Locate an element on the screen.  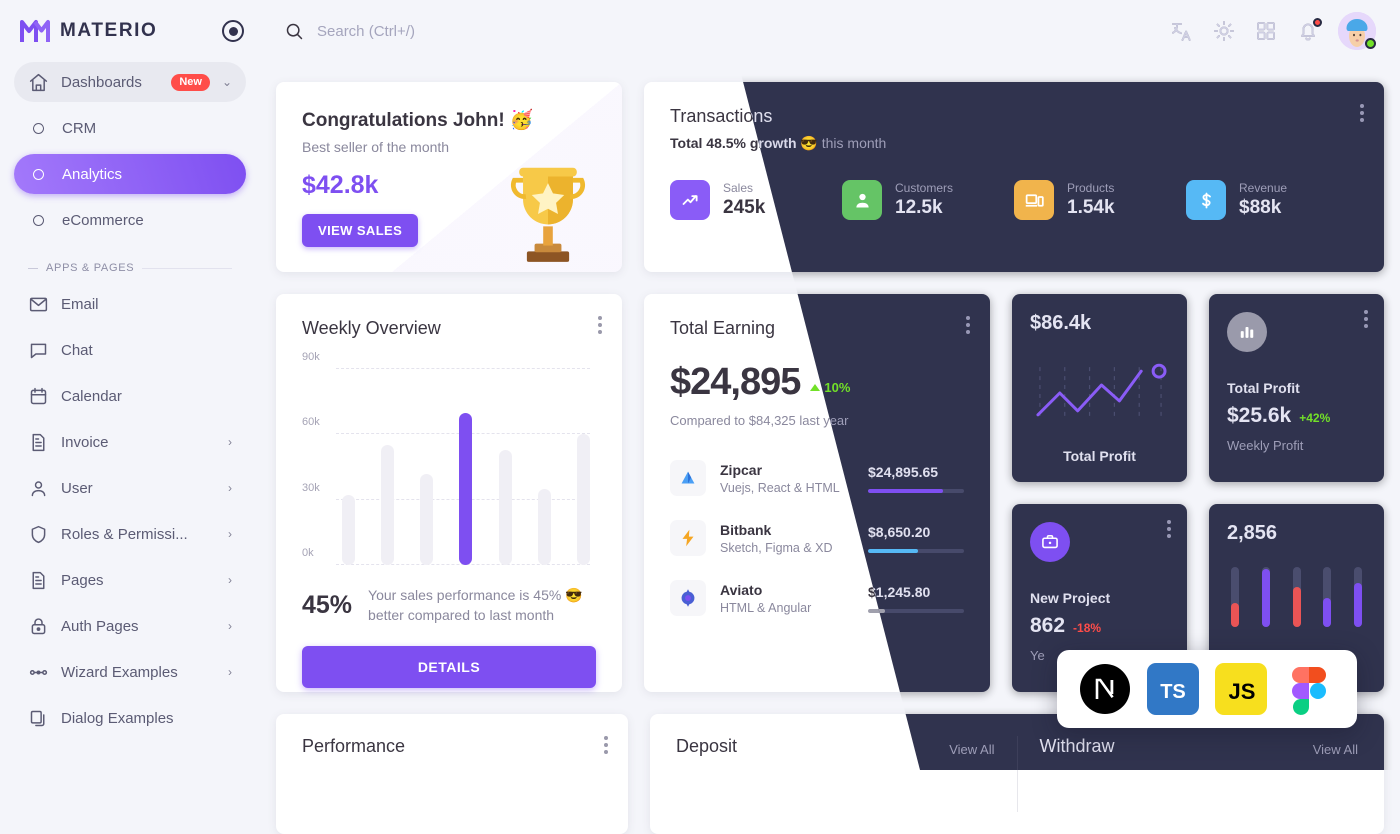
weekly-profit-menu-icon is located at coordinates (1366, 319).